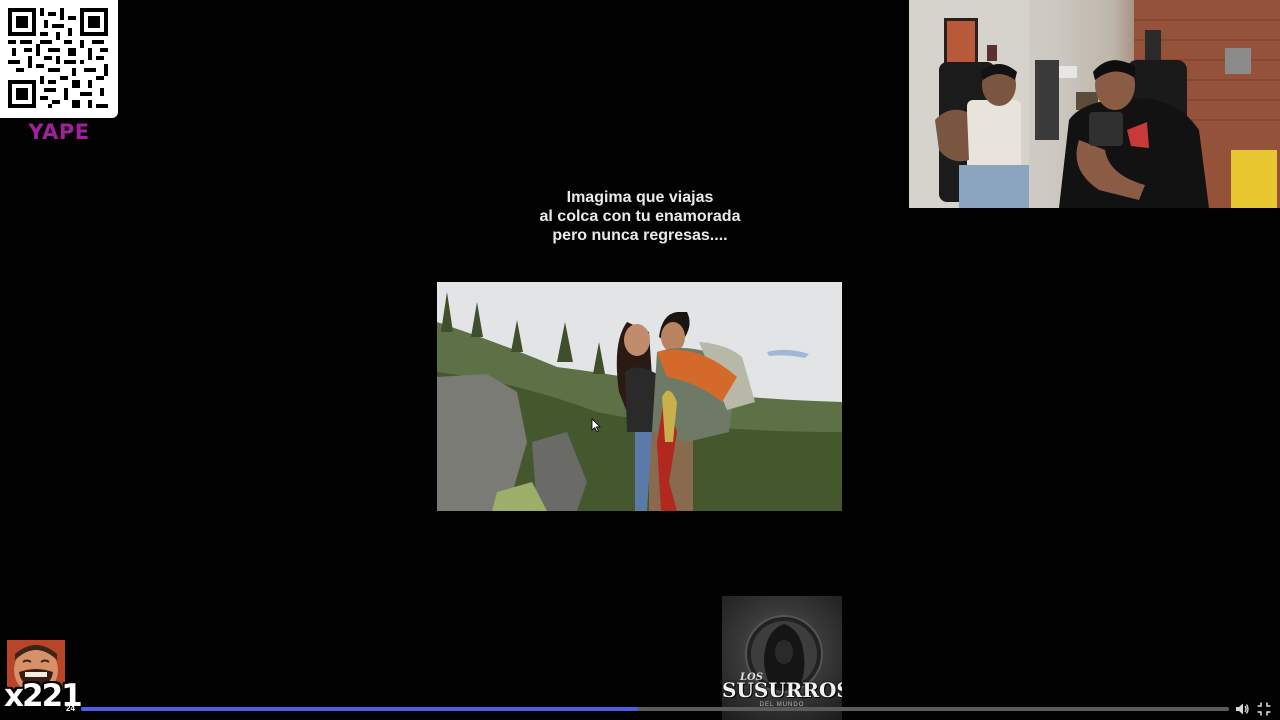 This screenshot has height=720, width=1280. I want to click on webcam-scene, so click(1094, 104).